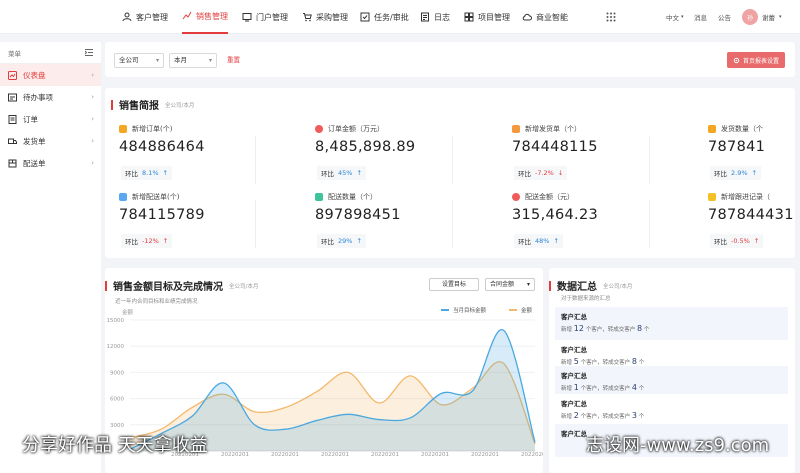 Image resolution: width=800 pixels, height=473 pixels. Describe the element at coordinates (50, 141) in the screenshot. I see `sidebar-item-shipping: 发货单 ›` at that location.